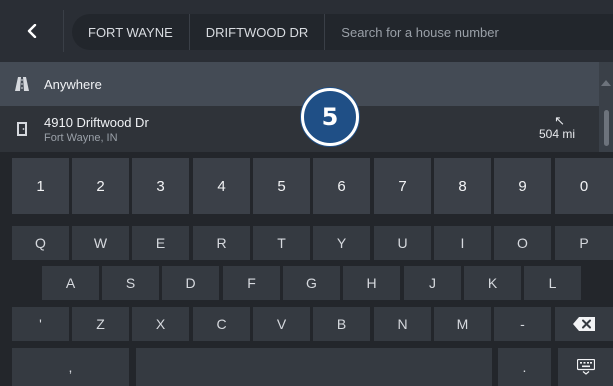  I want to click on key-0: 0, so click(584, 186).